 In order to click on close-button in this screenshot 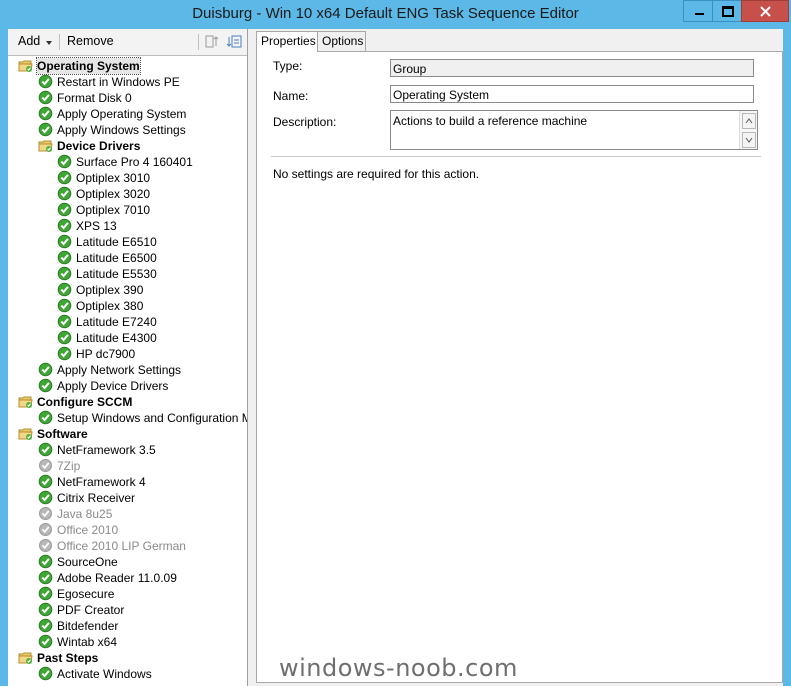, I will do `click(765, 11)`.